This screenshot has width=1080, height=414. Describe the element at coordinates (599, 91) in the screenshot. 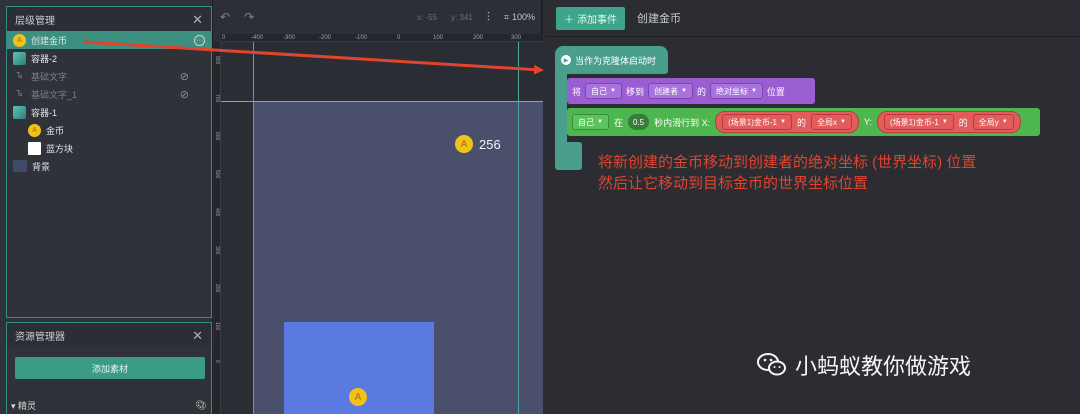

I see `dropdown-value: 自己` at that location.